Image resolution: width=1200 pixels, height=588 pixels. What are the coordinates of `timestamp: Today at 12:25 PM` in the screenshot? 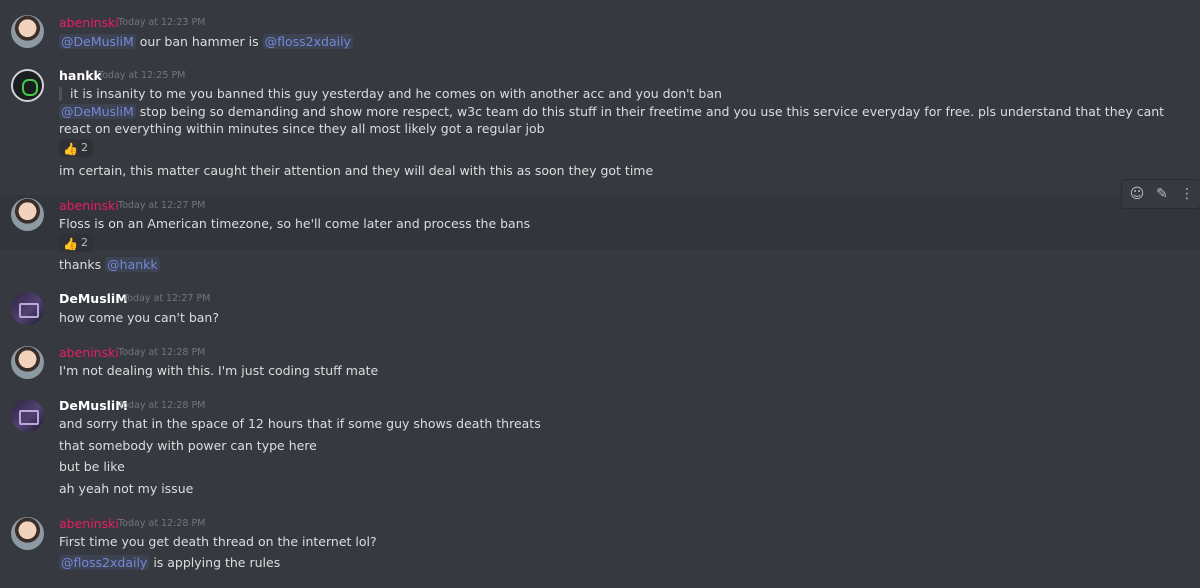 It's located at (142, 75).